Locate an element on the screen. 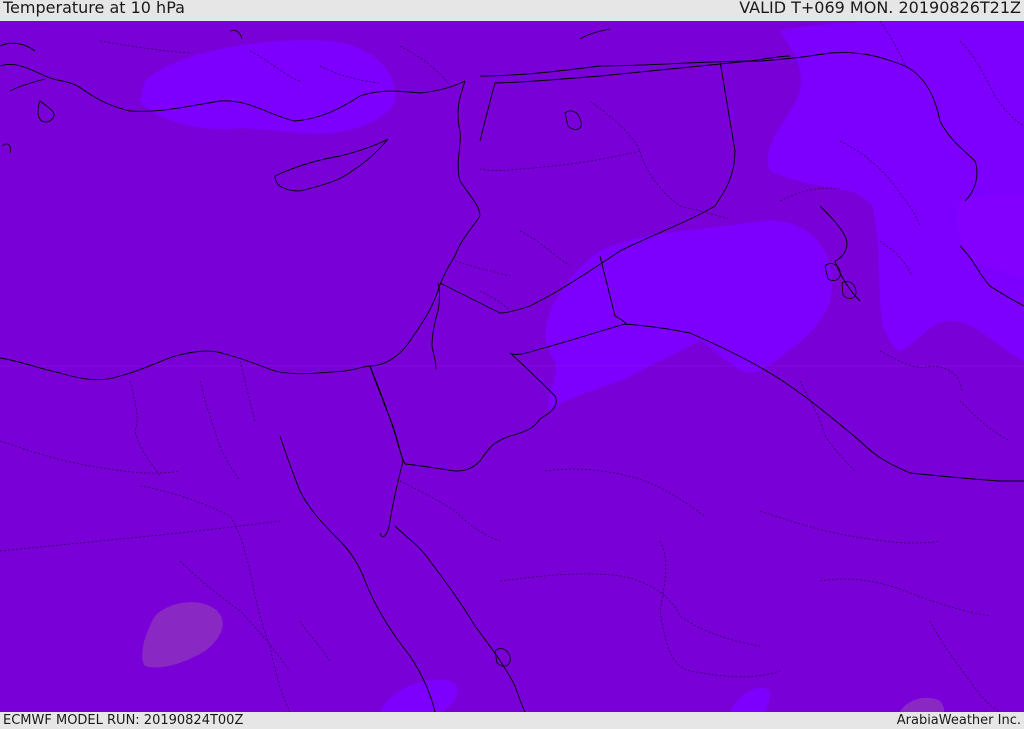 The width and height of the screenshot is (1024, 729). credit-label: ArabiaWeather Inc. is located at coordinates (958, 720).